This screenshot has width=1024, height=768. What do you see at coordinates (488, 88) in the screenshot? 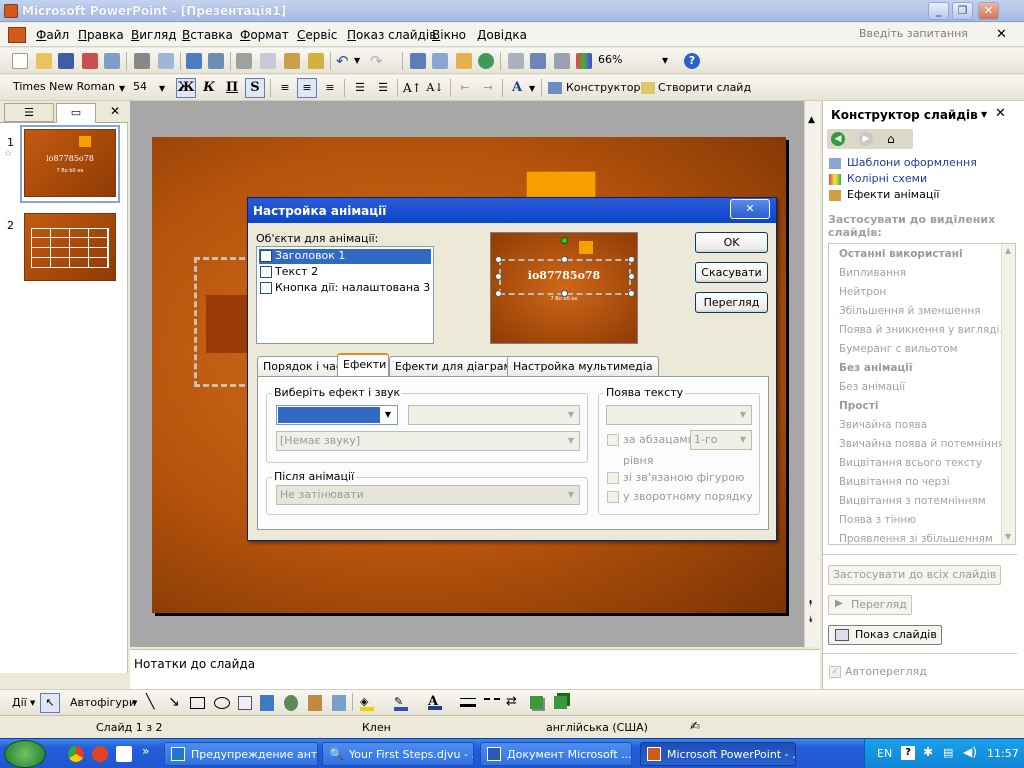
I see `increase-indent-icon: ⇥` at bounding box center [488, 88].